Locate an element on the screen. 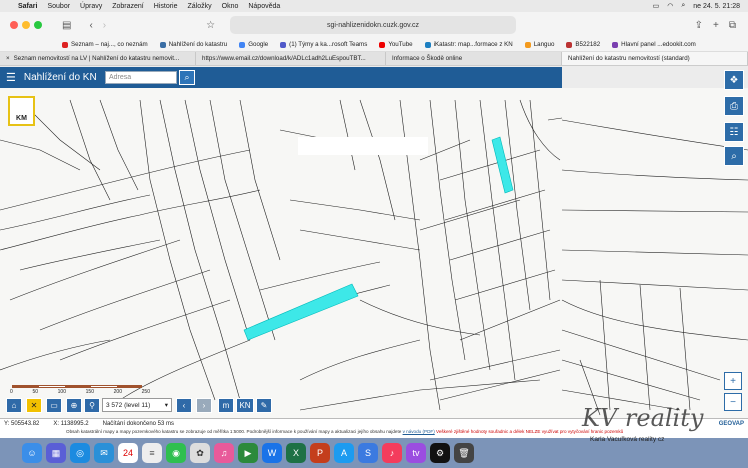 The width and height of the screenshot is (748, 468). comment-button: ✎ is located at coordinates (264, 405).